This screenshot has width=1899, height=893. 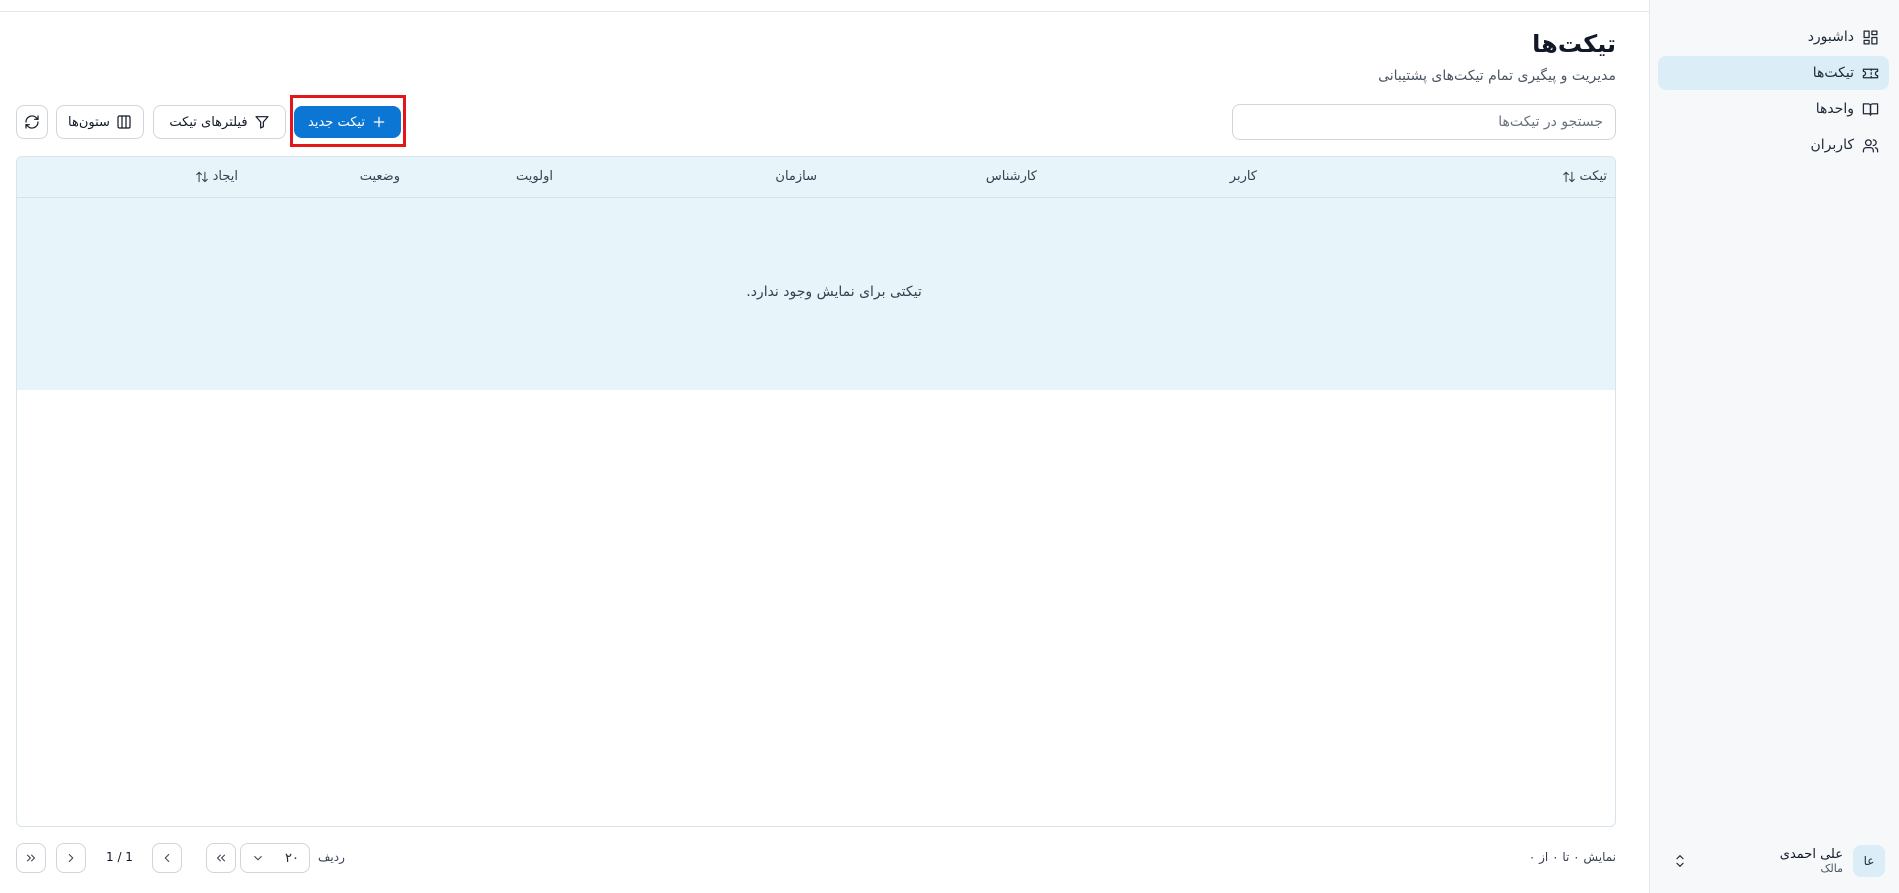 I want to click on sidebar-item-label: تیکت‌ها, so click(x=1833, y=73).